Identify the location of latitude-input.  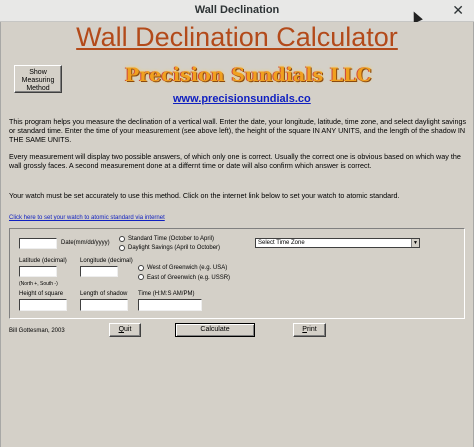
(38, 271).